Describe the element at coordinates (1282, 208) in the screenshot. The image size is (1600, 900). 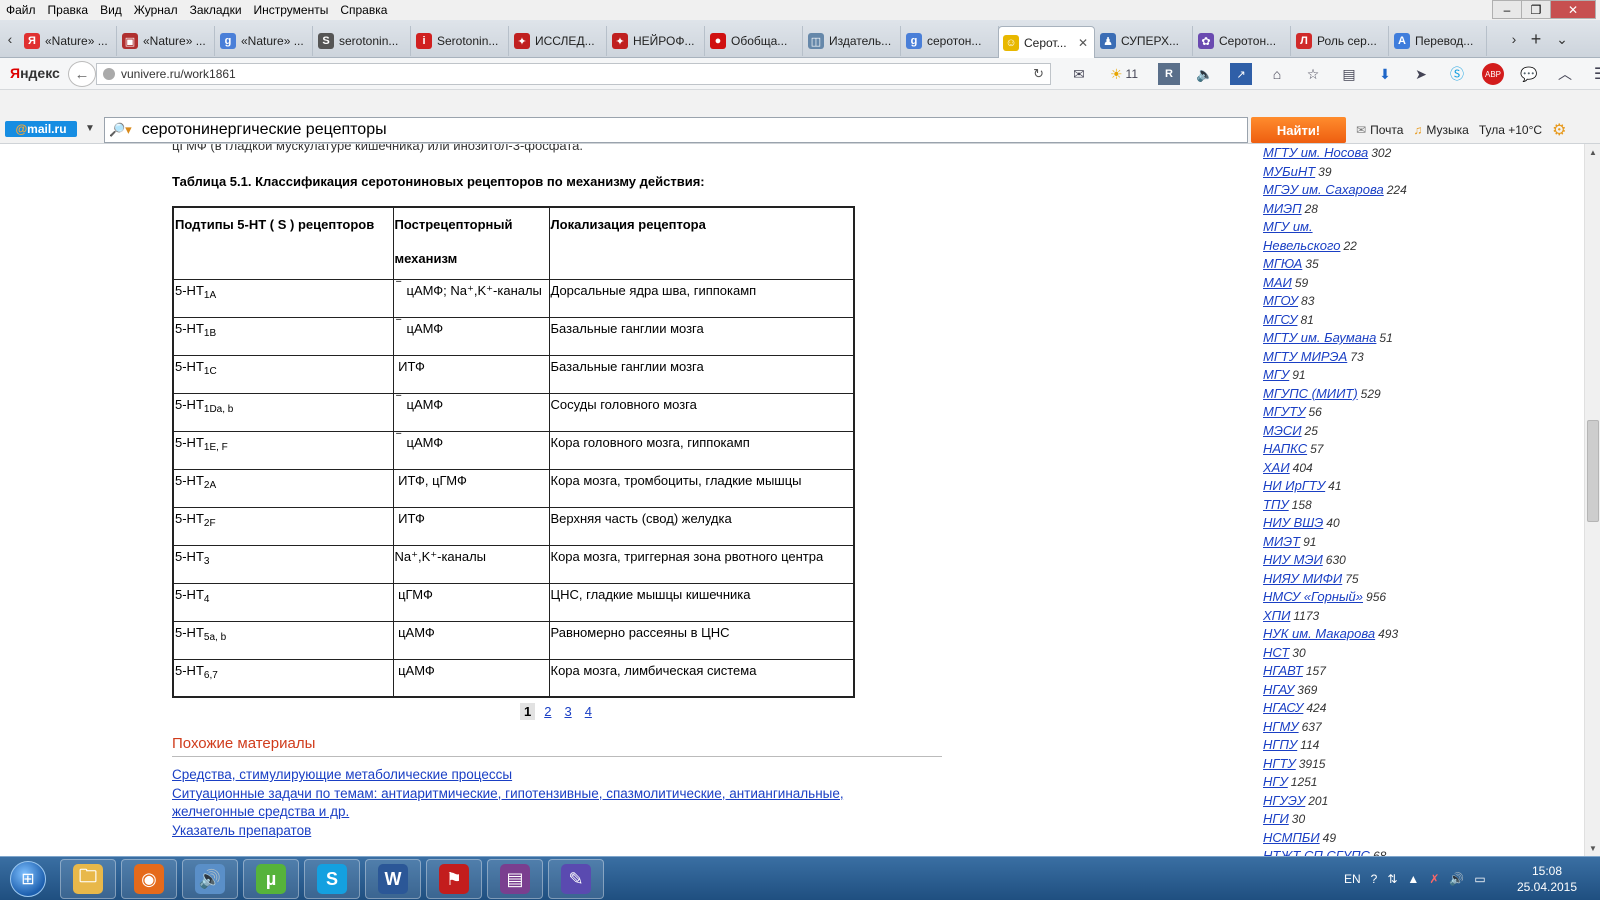
I see `university-link: МИЭП` at that location.